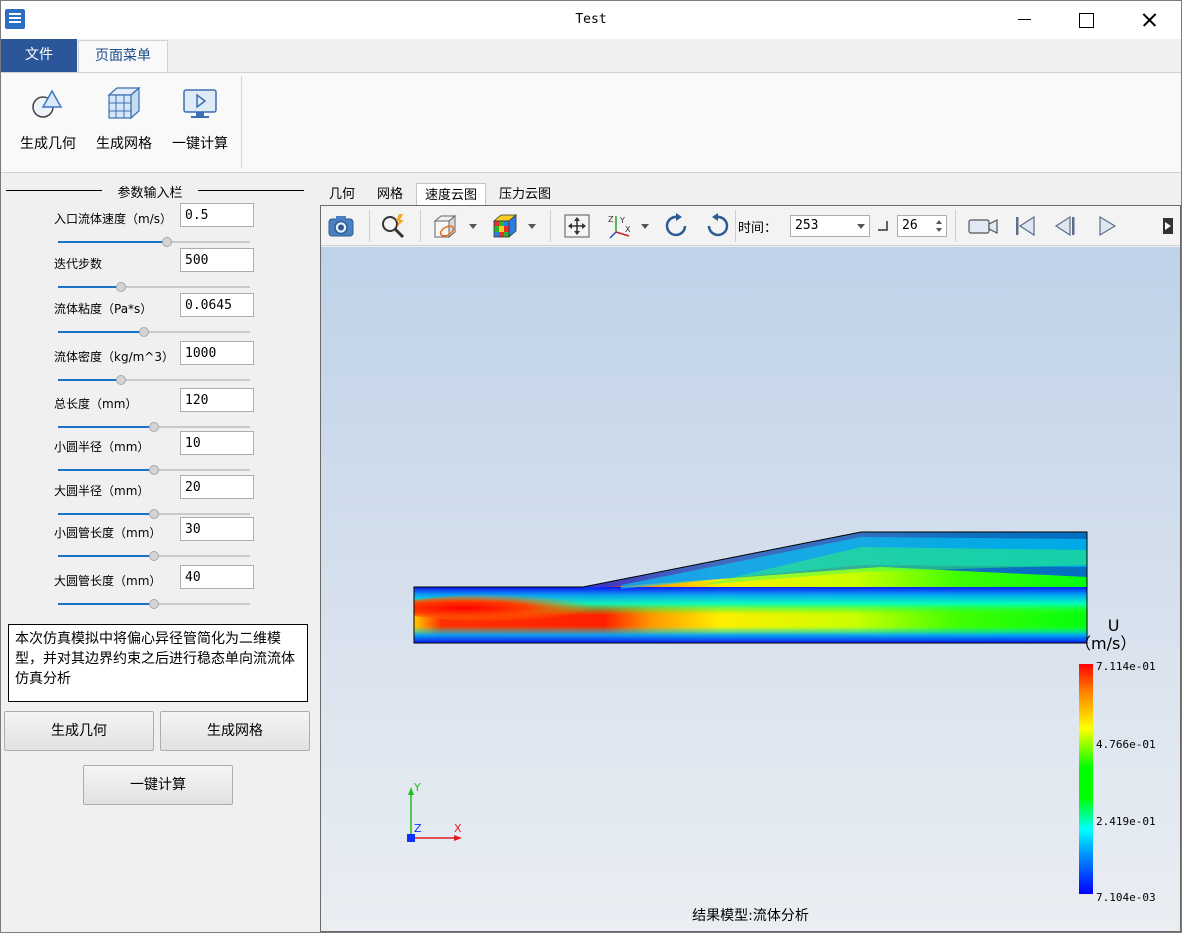 This screenshot has height=933, width=1182. What do you see at coordinates (150, 193) in the screenshot?
I see `parameter-group-title: 参数输入栏` at bounding box center [150, 193].